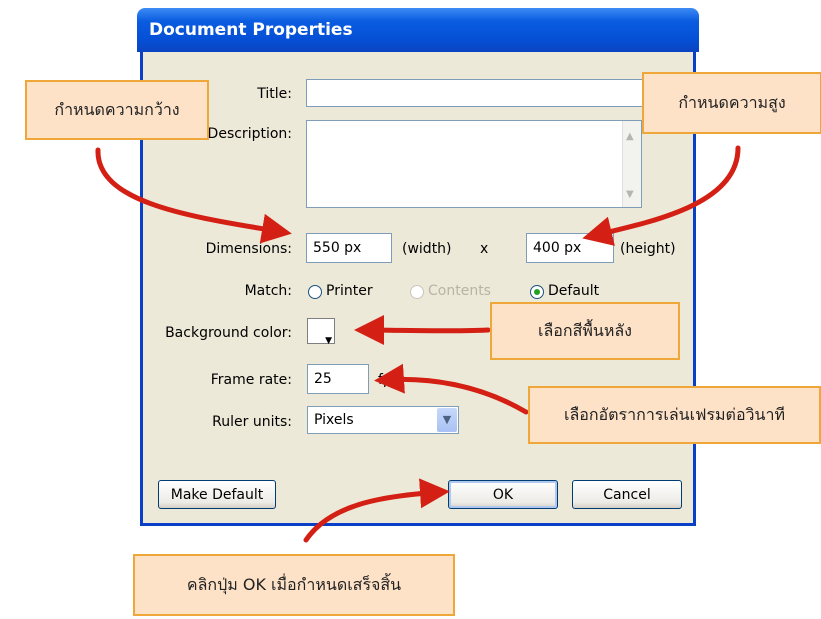 The height and width of the screenshot is (619, 821). I want to click on callout-ok: คลิกปุ่ม OK เมื่อกำหนดเสร็จสิ้น, so click(294, 585).